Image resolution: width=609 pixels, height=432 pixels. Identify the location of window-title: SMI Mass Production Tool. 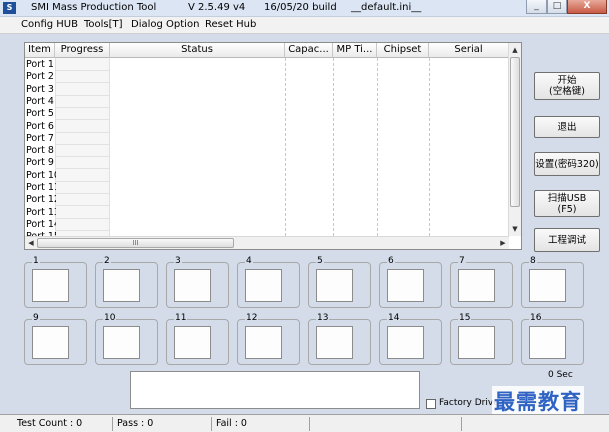
(94, 7).